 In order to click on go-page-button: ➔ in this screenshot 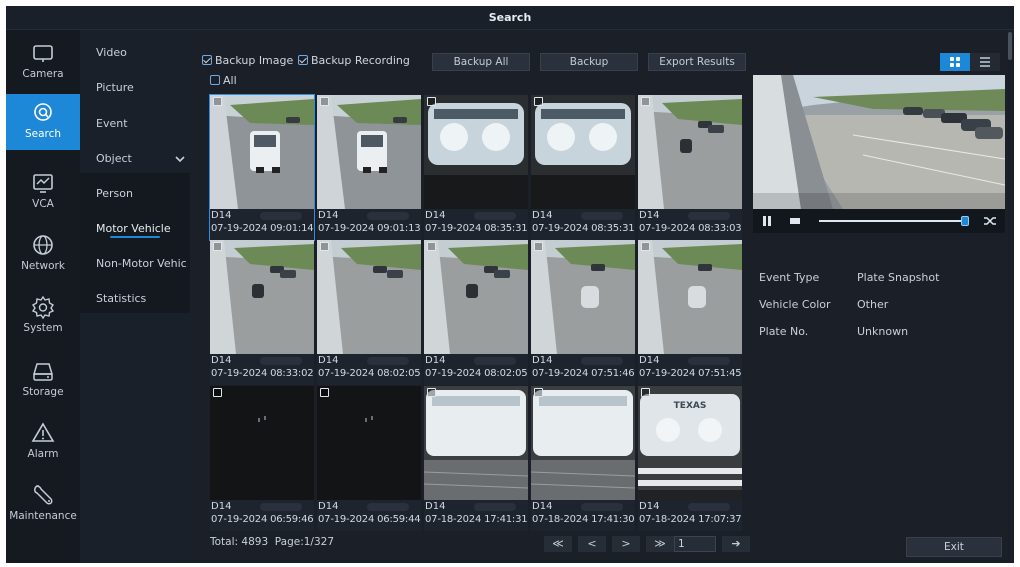, I will do `click(736, 544)`.